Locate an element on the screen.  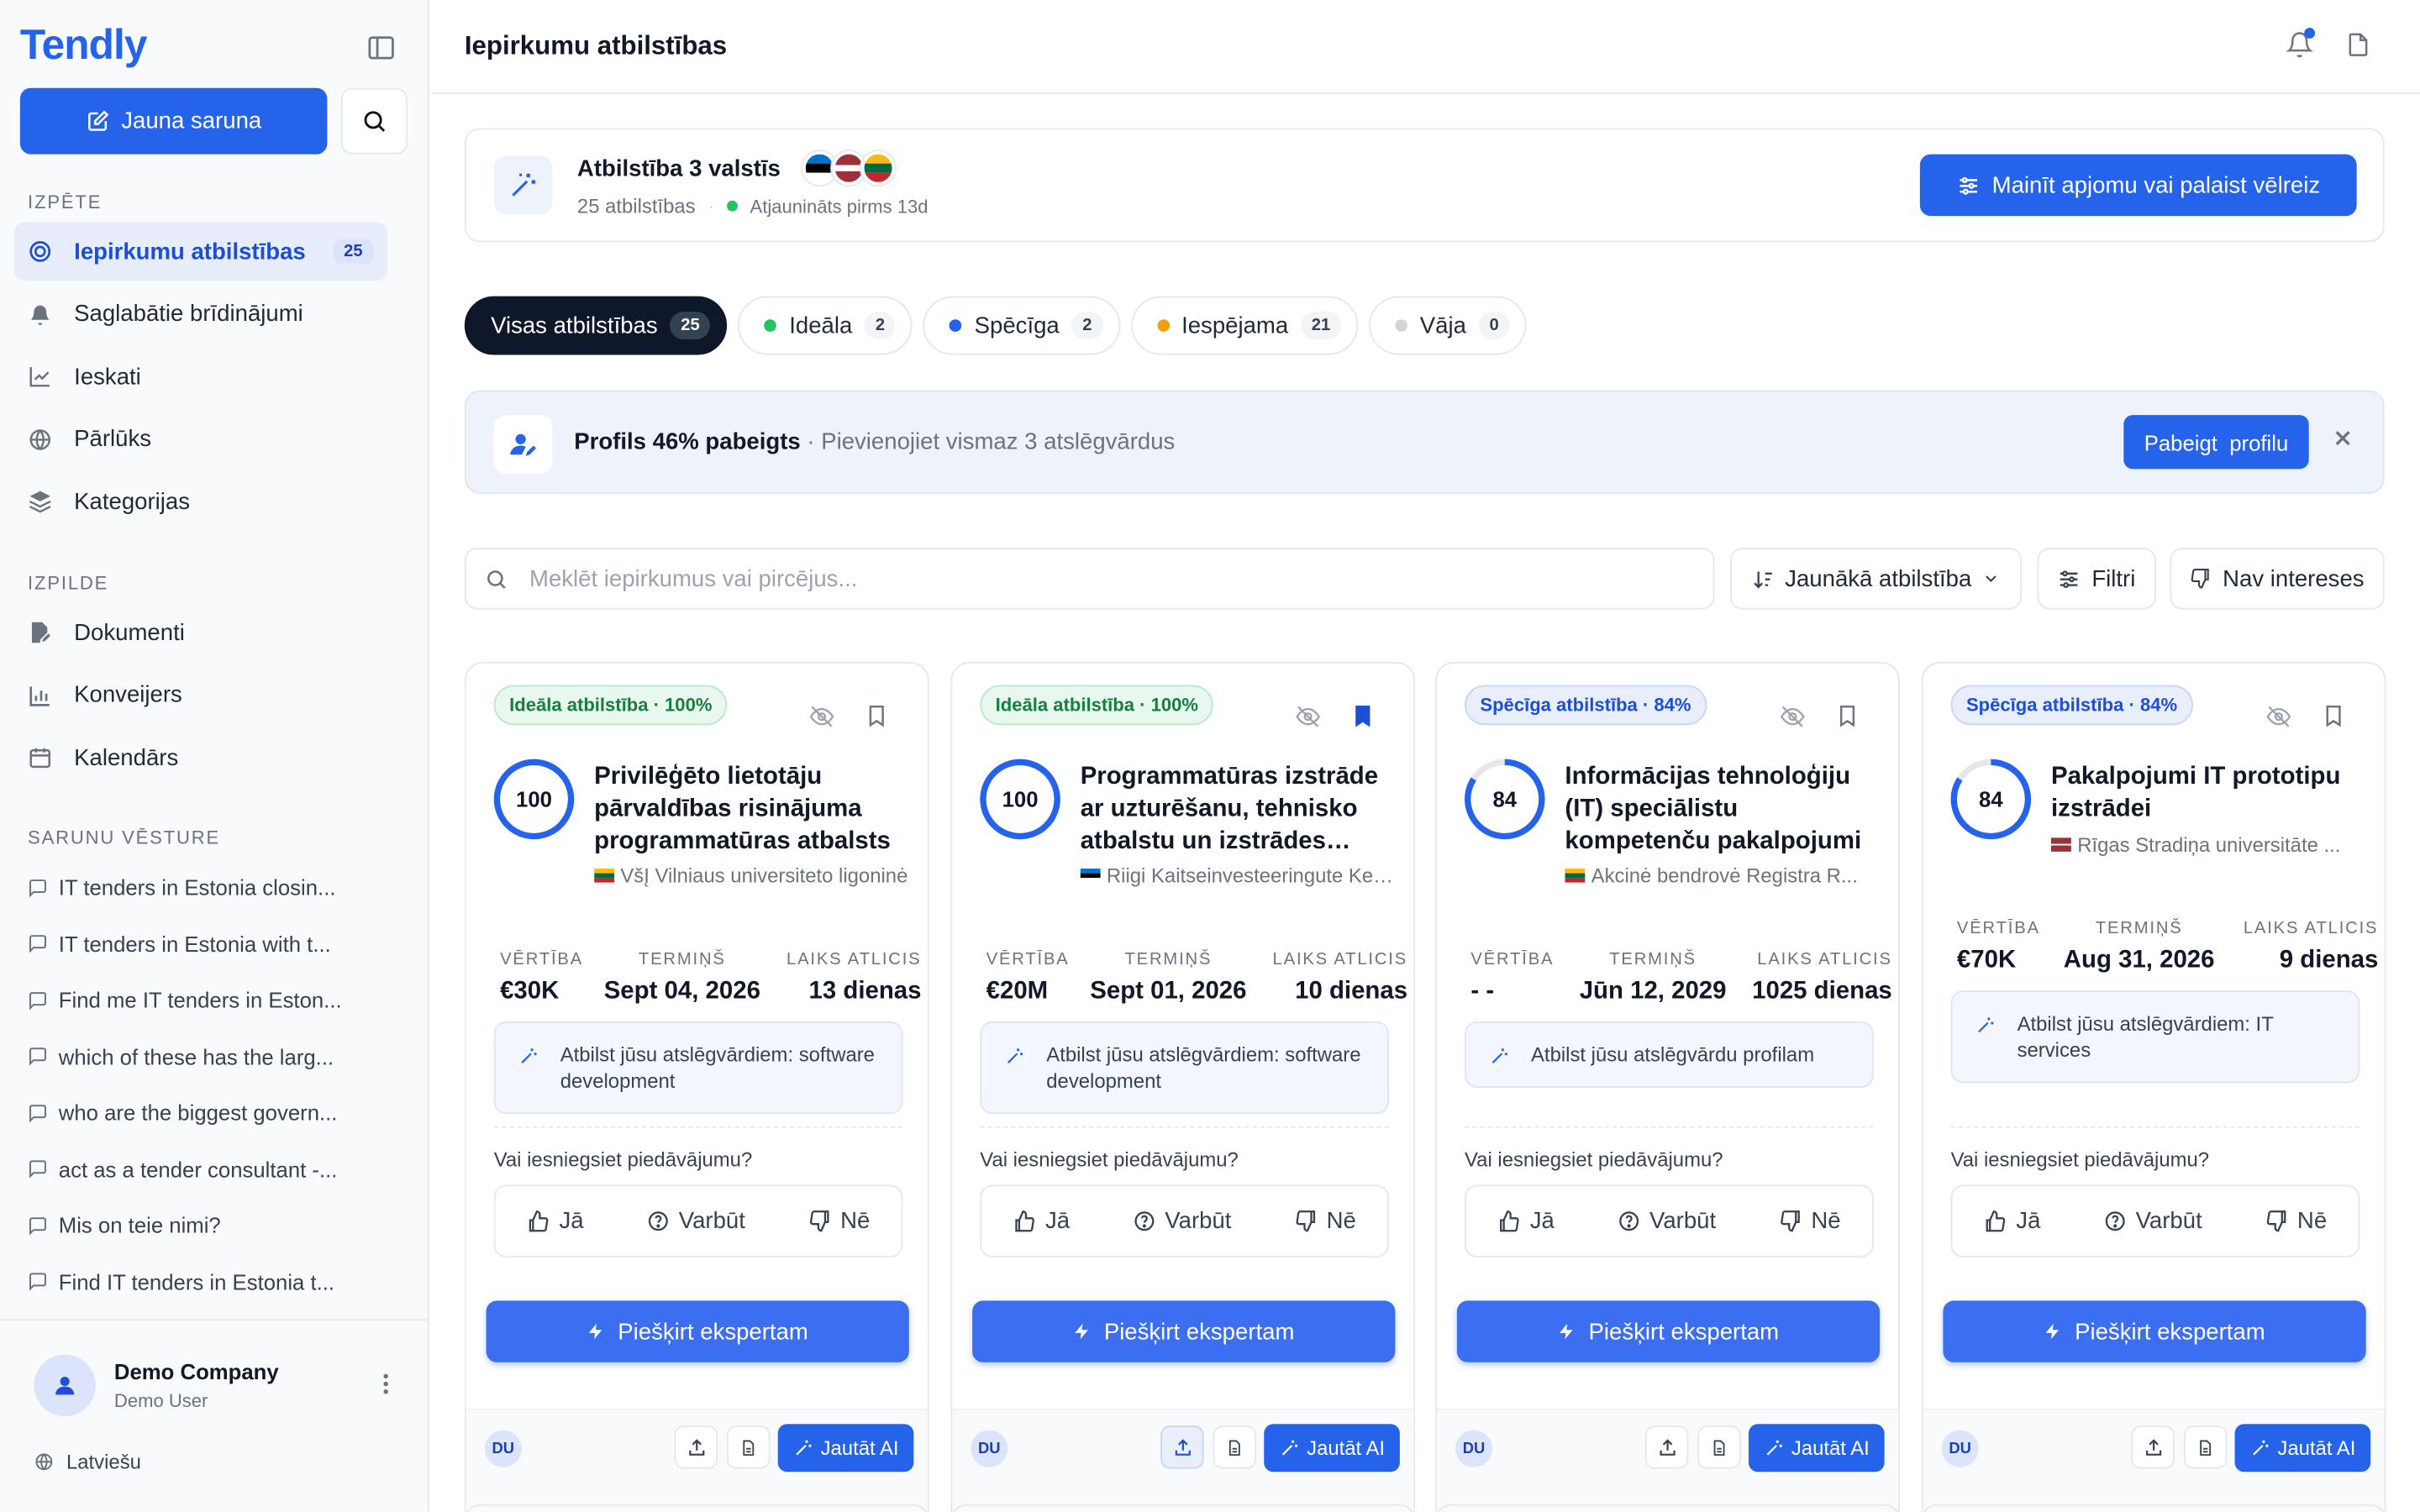
history-item: Mis on teie nimi? is located at coordinates (213, 1225).